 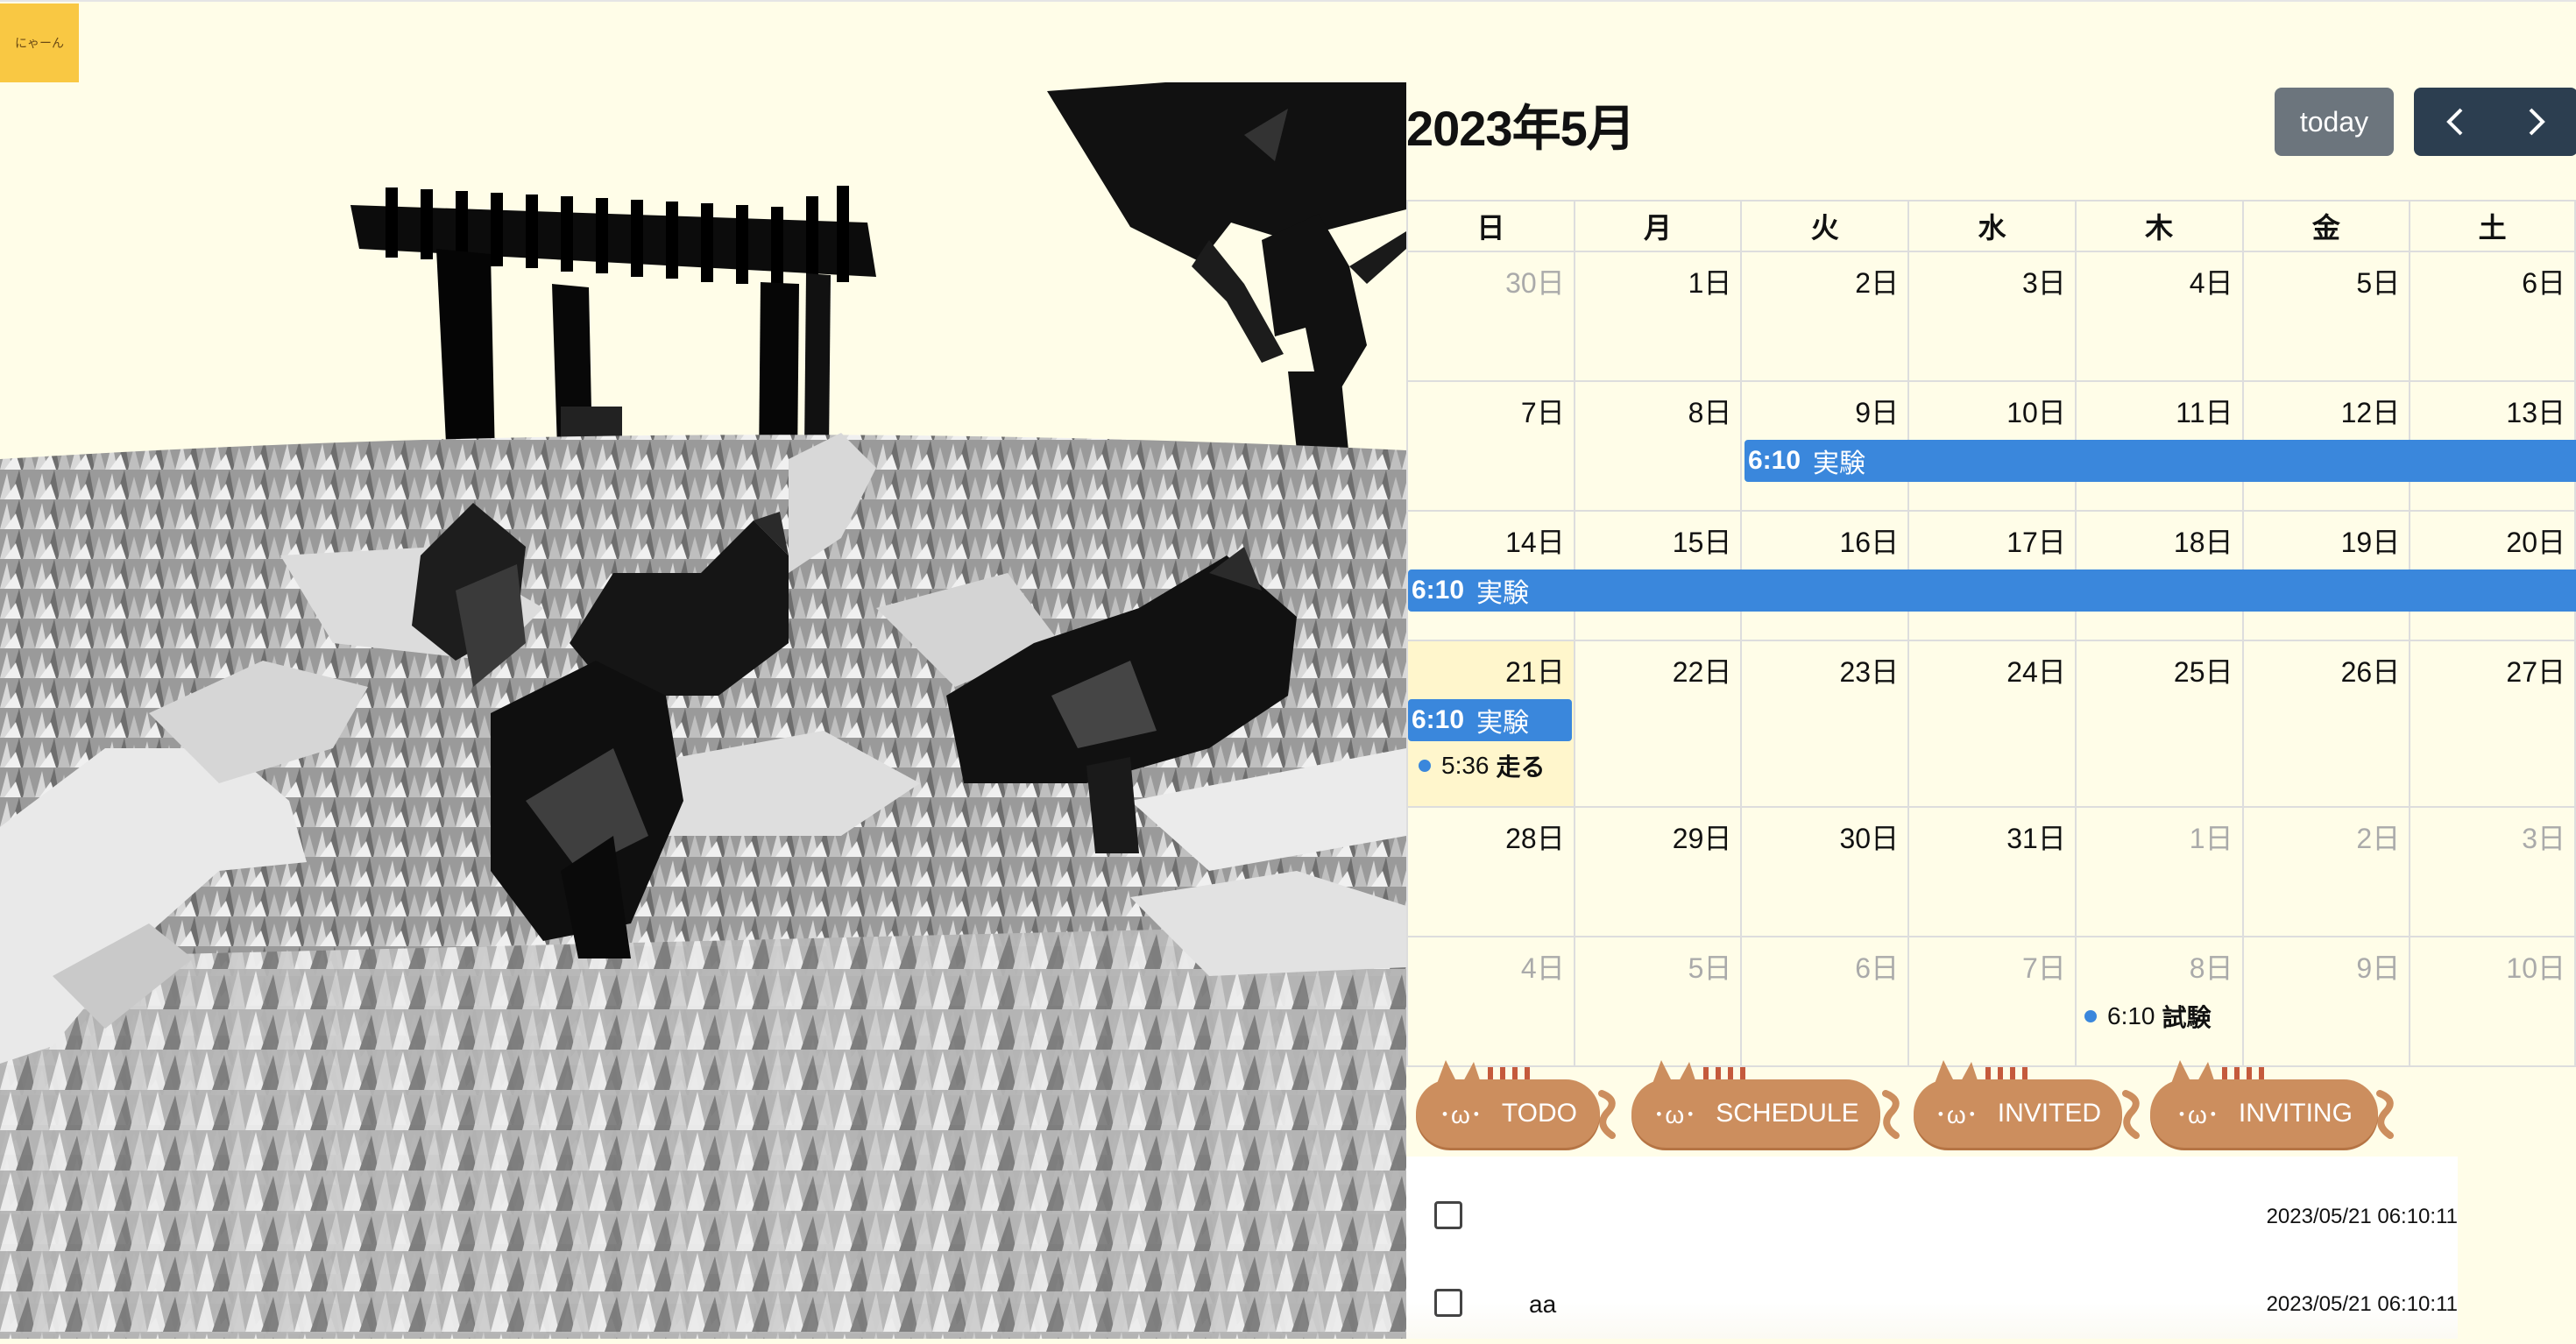 What do you see at coordinates (2018, 1113) in the screenshot?
I see `tab-body: ･ω･ INVITED` at bounding box center [2018, 1113].